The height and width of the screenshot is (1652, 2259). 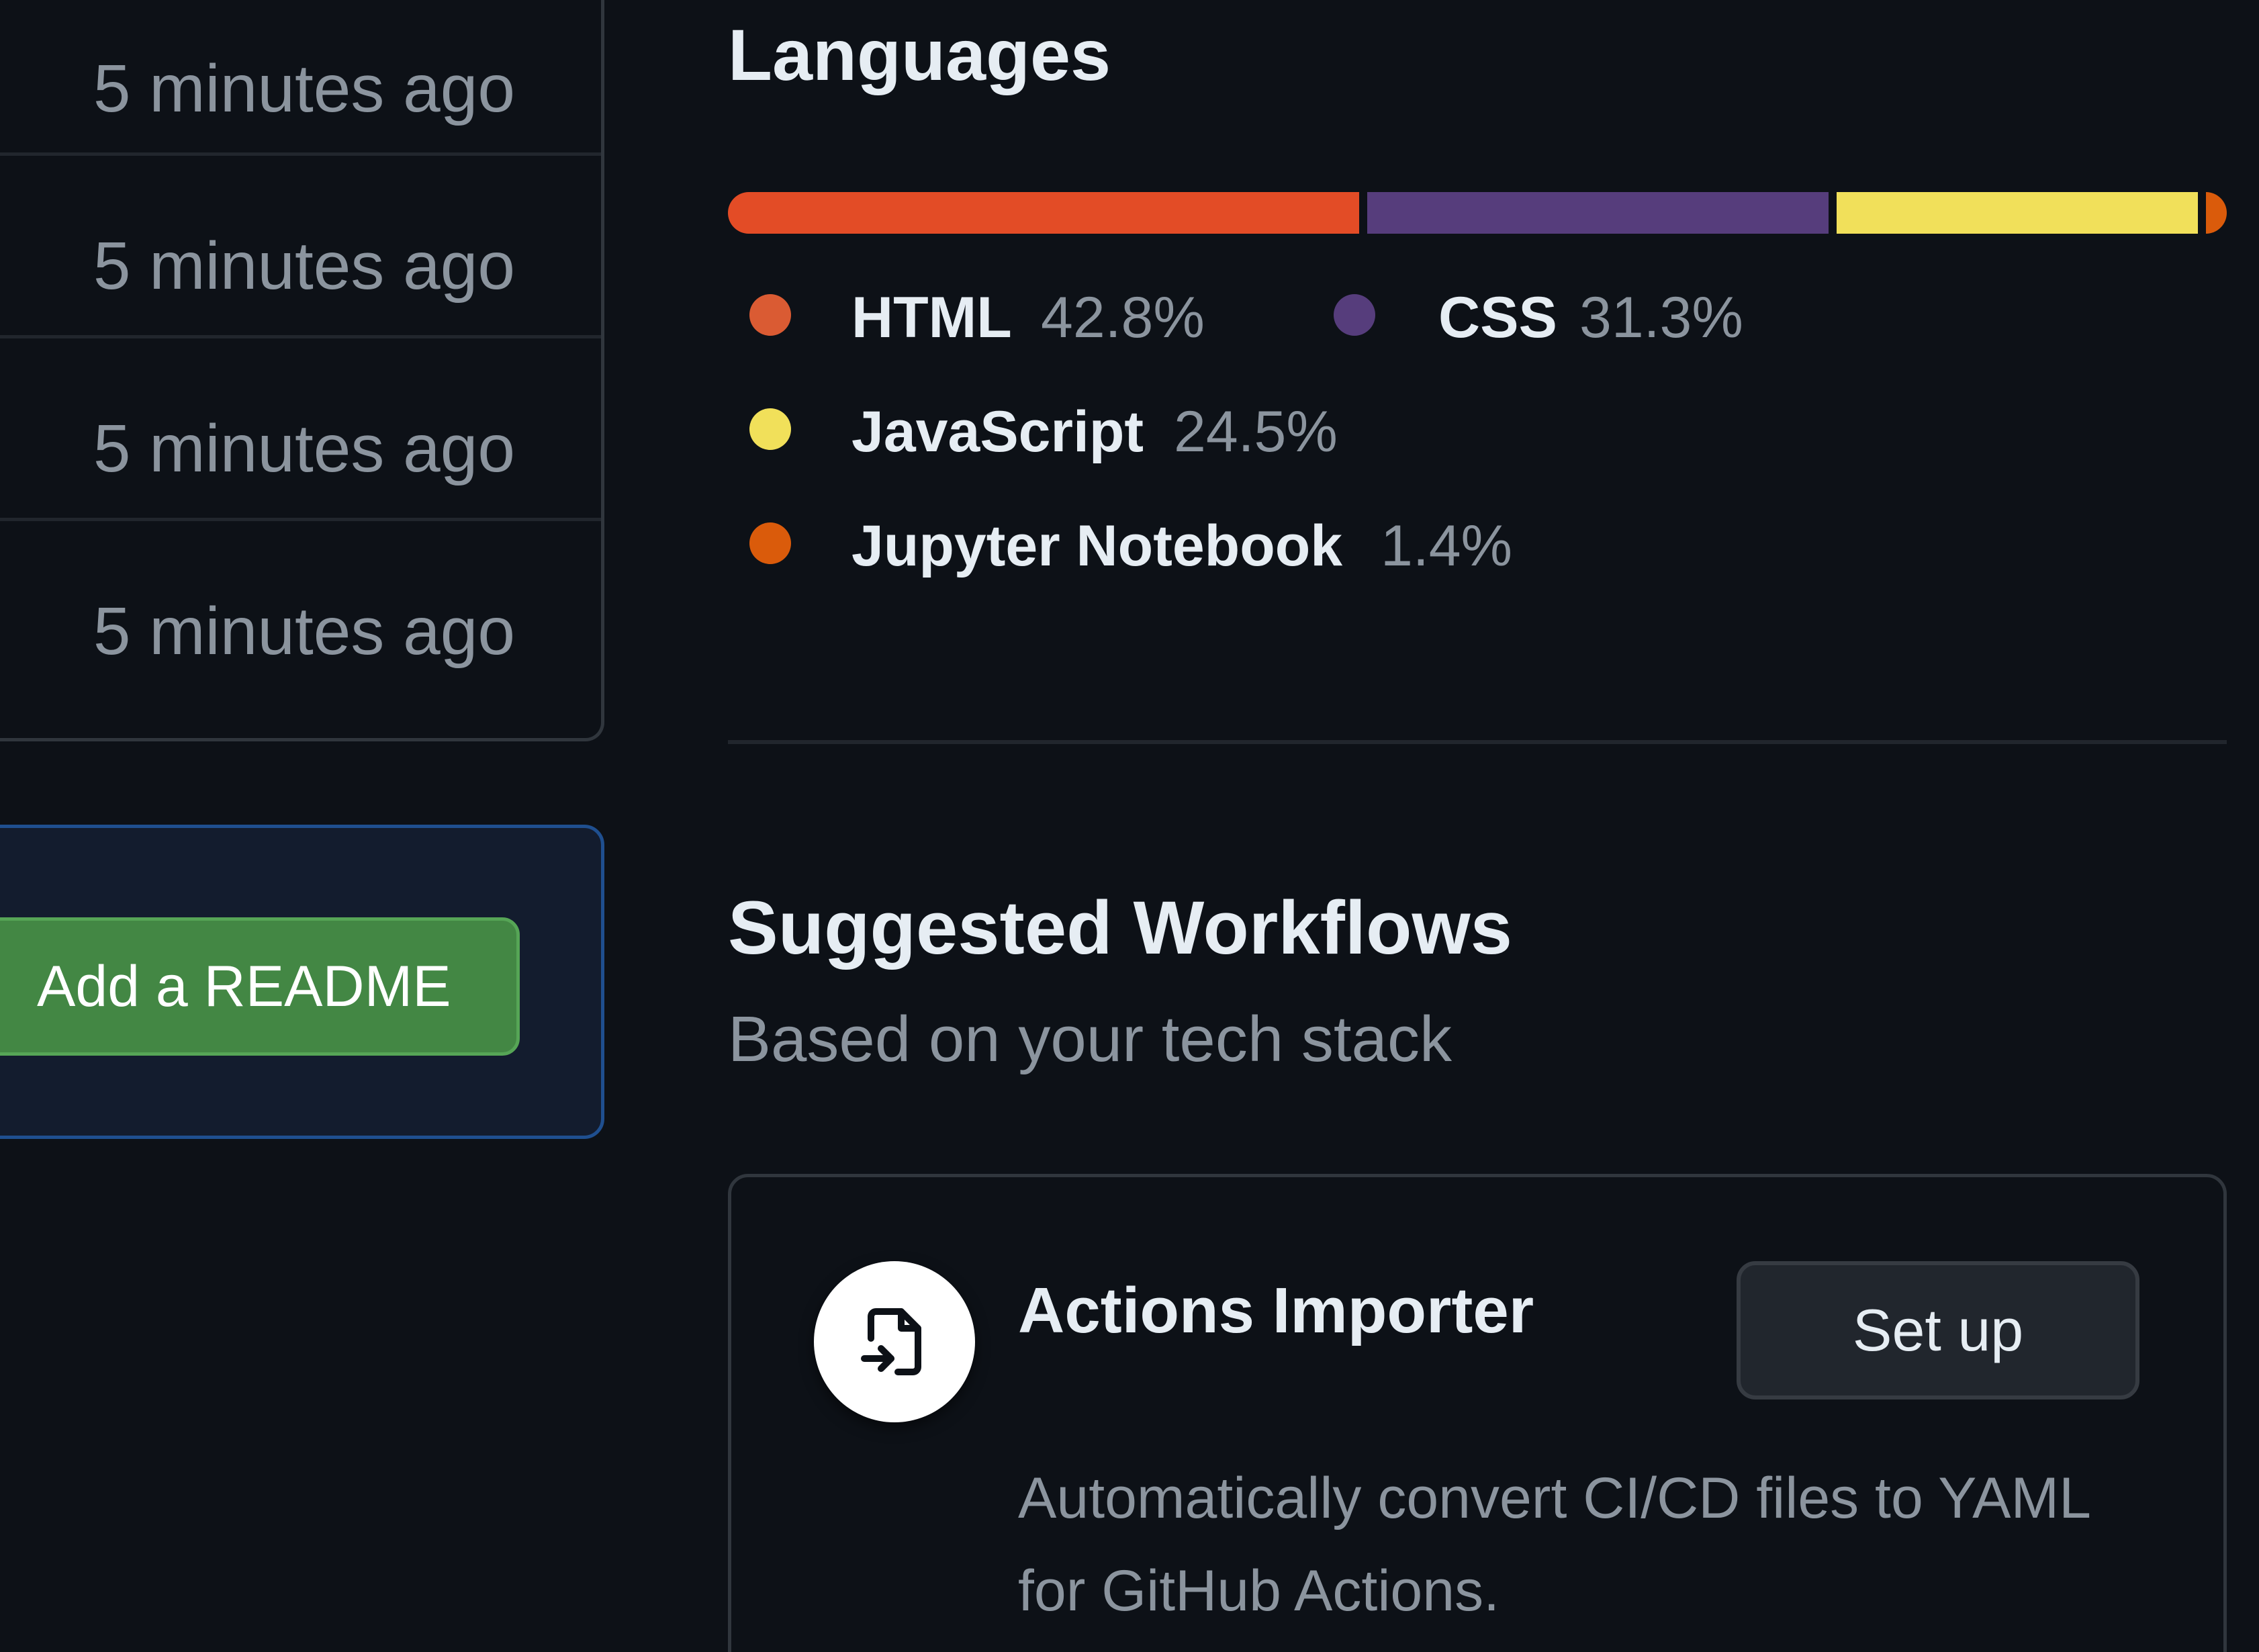 I want to click on section-divider, so click(x=1478, y=742).